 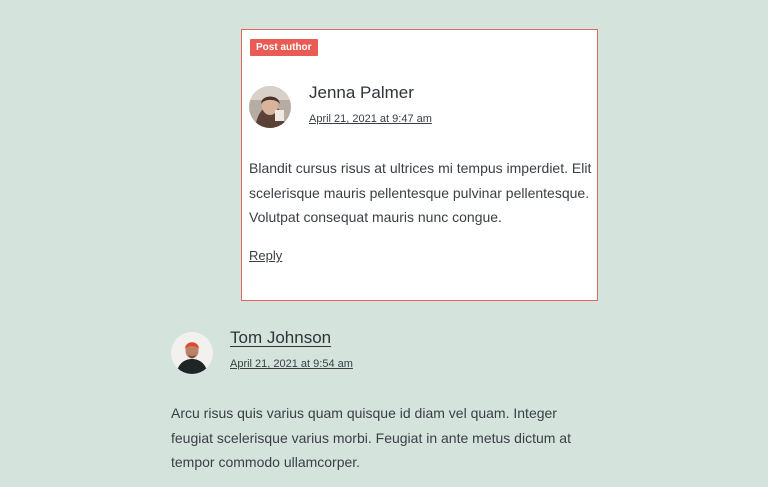 I want to click on tom-avatar-image, so click(x=192, y=353).